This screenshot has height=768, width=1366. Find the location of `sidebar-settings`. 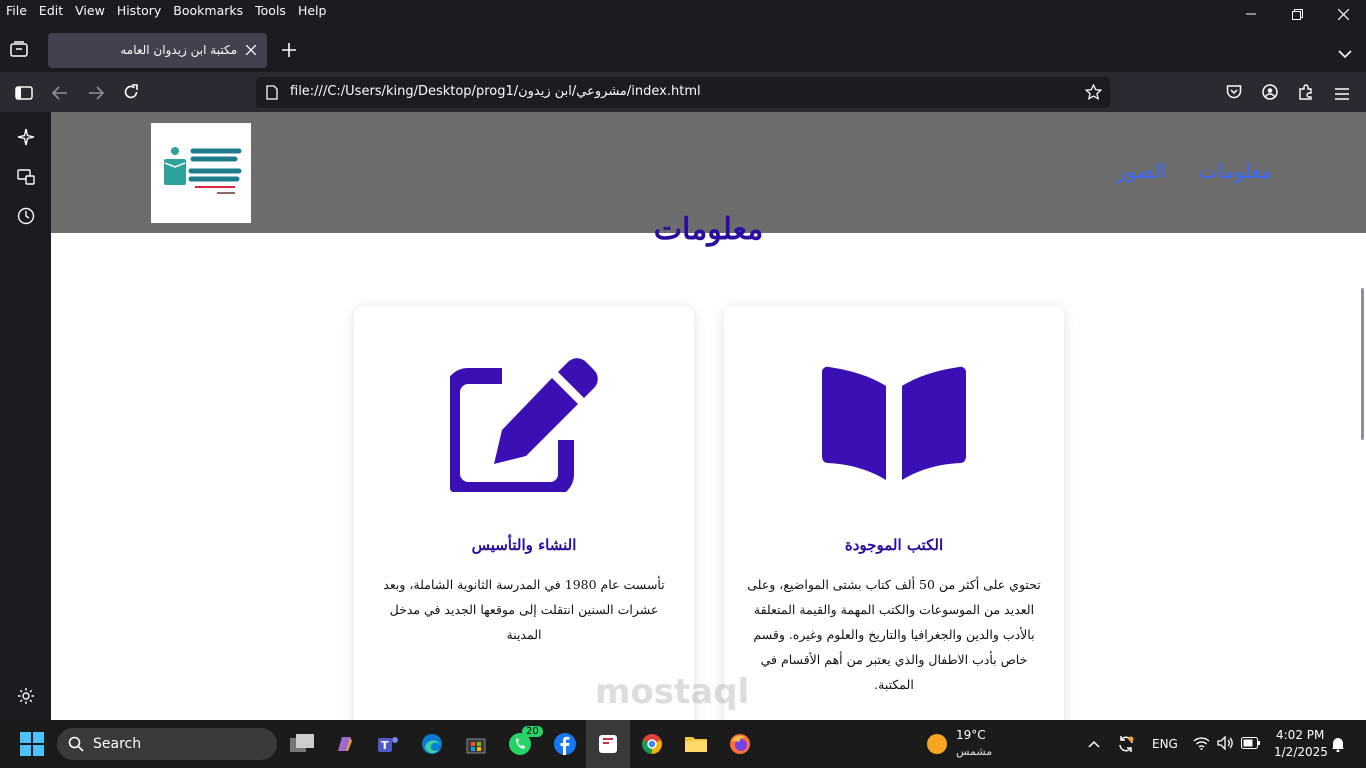

sidebar-settings is located at coordinates (26, 698).